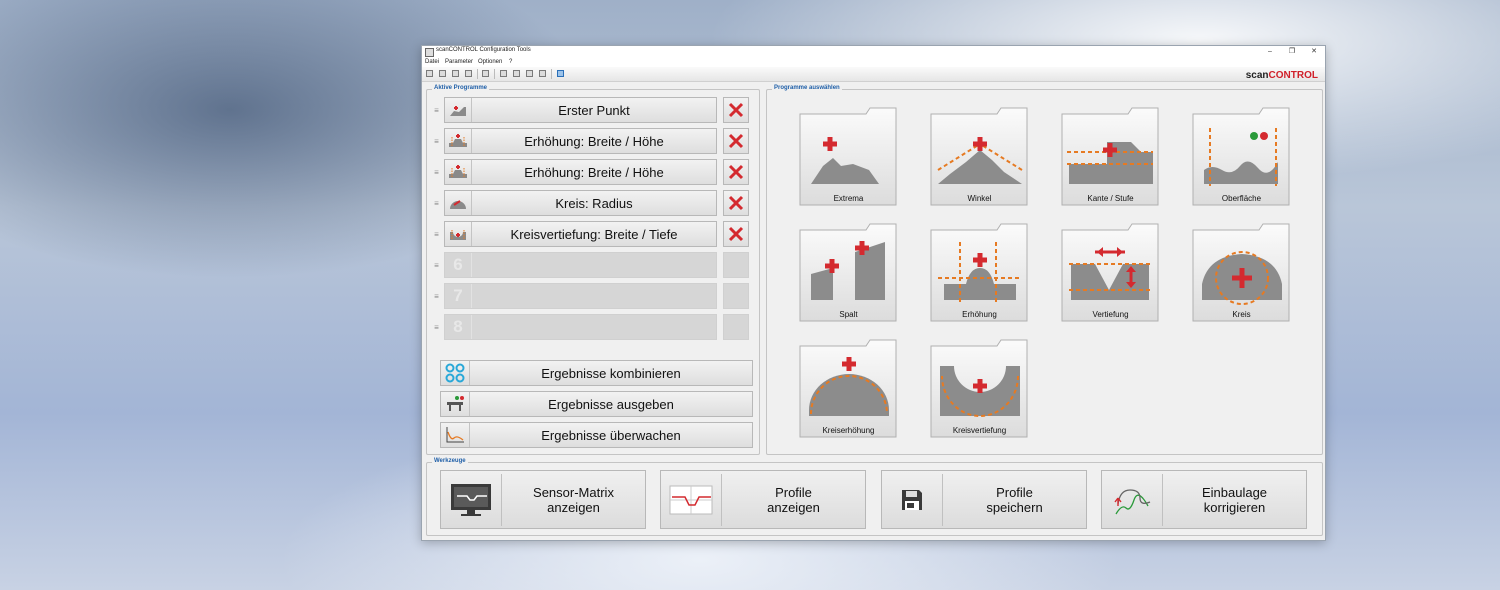  Describe the element at coordinates (459, 62) in the screenshot. I see `menu-parameter: Parameter` at that location.